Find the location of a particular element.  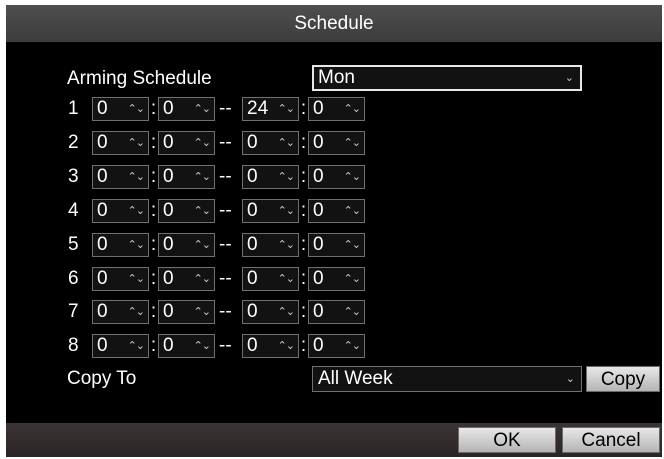

day-select-value: Mon is located at coordinates (336, 77).